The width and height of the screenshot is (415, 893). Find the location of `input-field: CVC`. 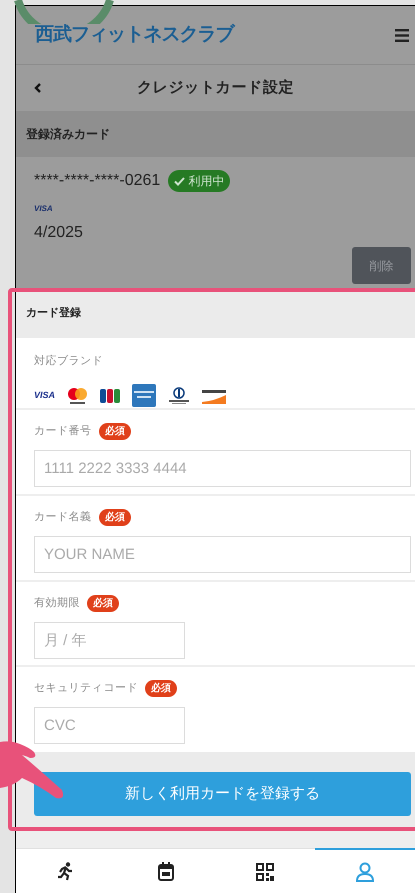

input-field: CVC is located at coordinates (109, 725).